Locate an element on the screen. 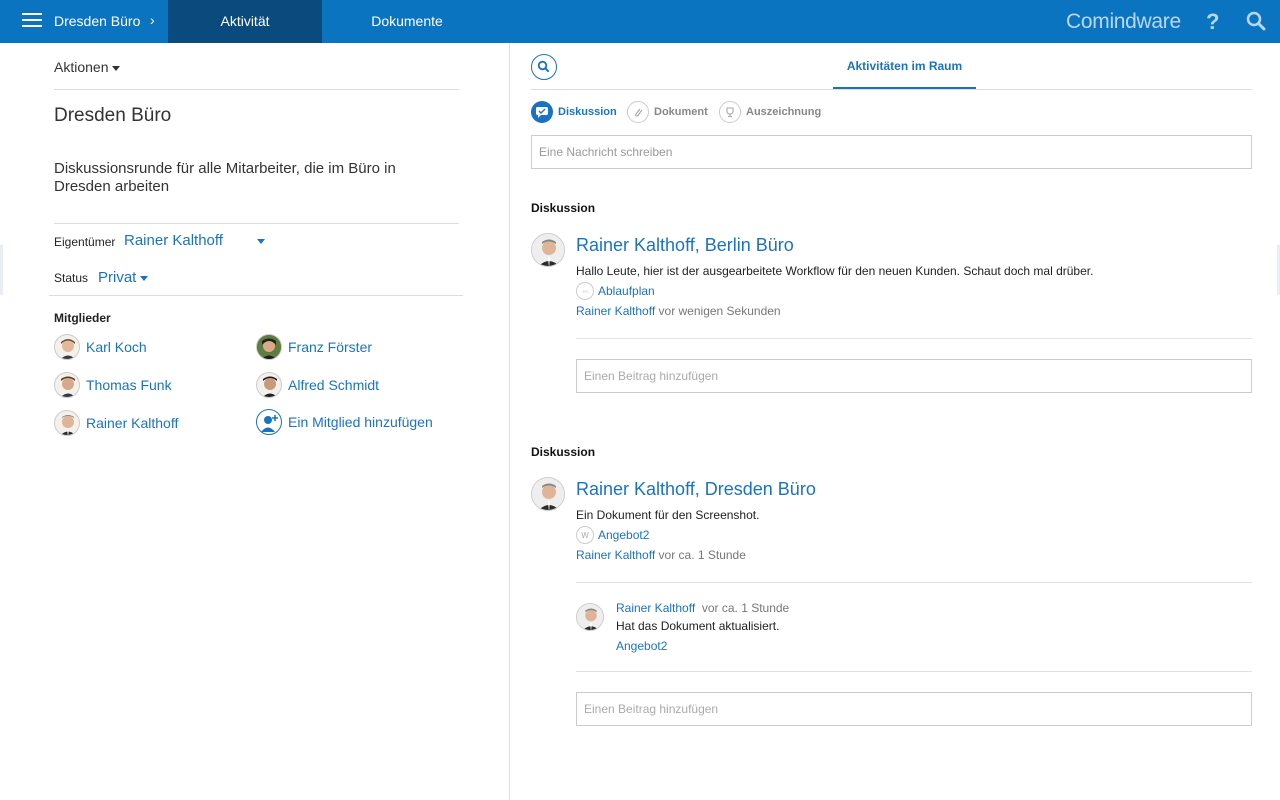  meta-time: vor ca. 1 Stunde is located at coordinates (702, 555).